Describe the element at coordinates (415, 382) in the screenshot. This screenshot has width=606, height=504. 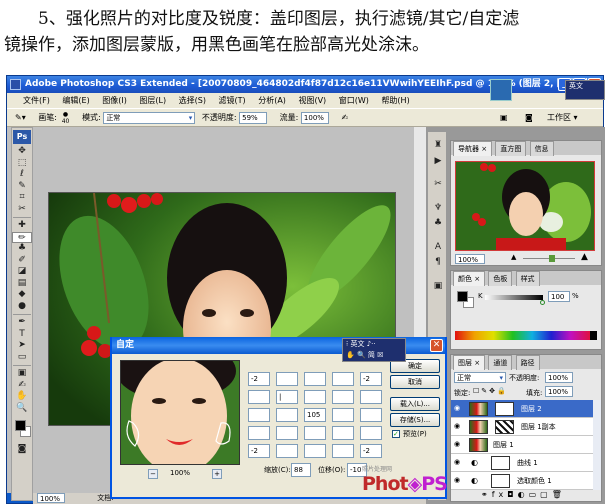
I see `cancel-button: 取消` at that location.